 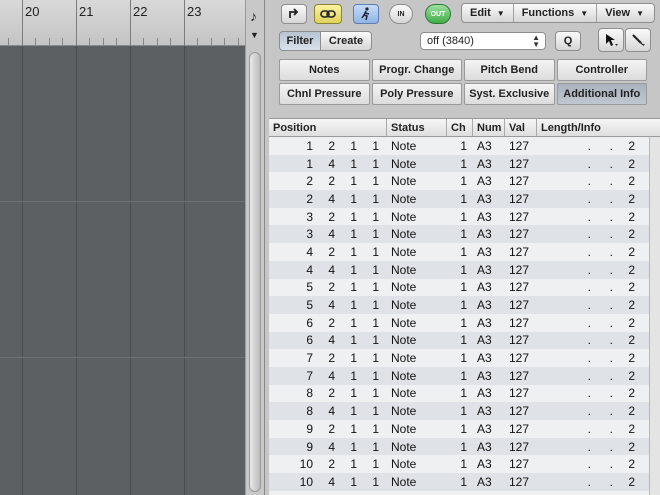 I want to click on cell-position: 5411, so click(x=328, y=305).